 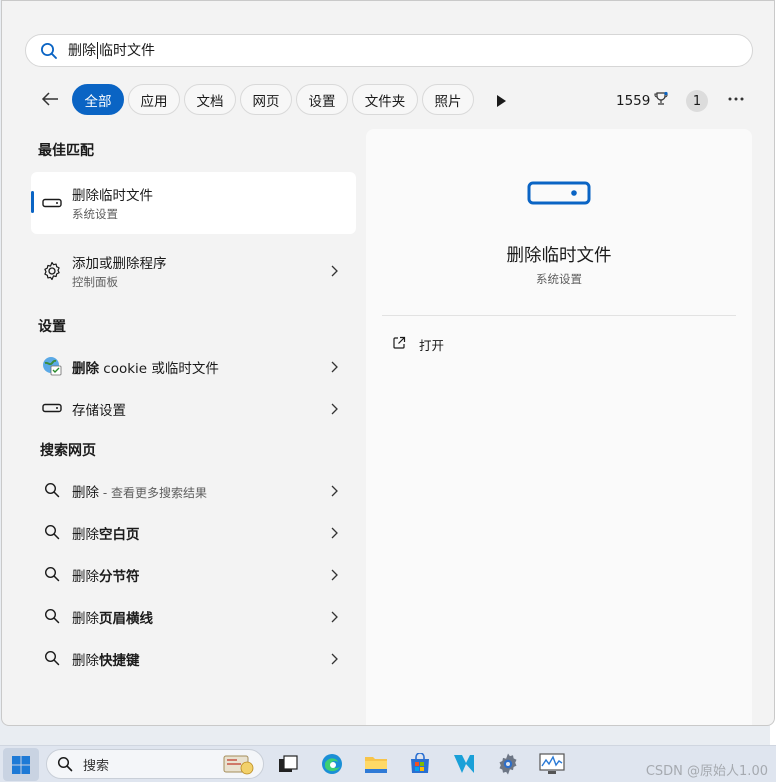 I want to click on trophy-icon, so click(x=661, y=101).